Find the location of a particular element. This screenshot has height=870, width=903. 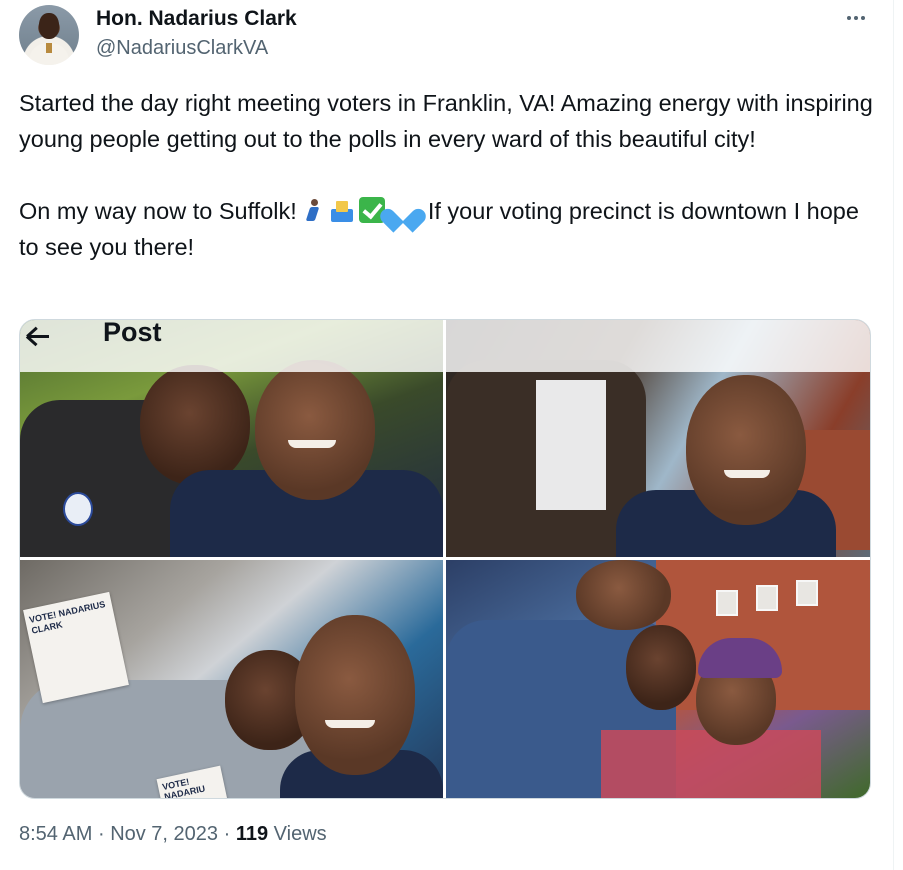

views-count: 119 is located at coordinates (252, 834).